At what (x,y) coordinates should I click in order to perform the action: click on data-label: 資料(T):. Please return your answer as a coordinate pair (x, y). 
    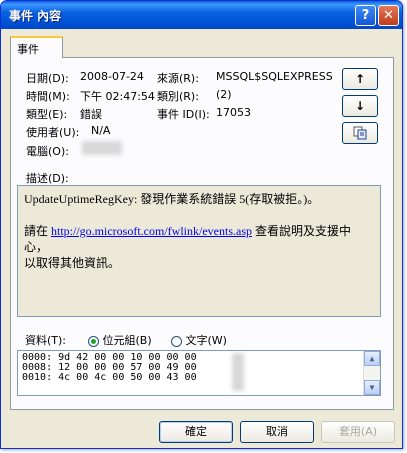
    Looking at the image, I should click on (46, 340).